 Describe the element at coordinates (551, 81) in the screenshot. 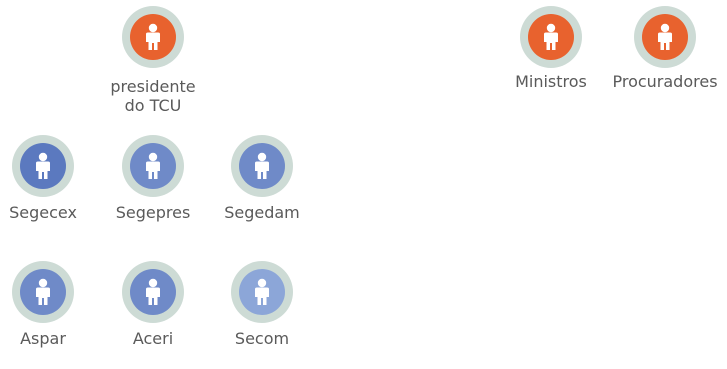

I see `node-label: Ministros` at that location.